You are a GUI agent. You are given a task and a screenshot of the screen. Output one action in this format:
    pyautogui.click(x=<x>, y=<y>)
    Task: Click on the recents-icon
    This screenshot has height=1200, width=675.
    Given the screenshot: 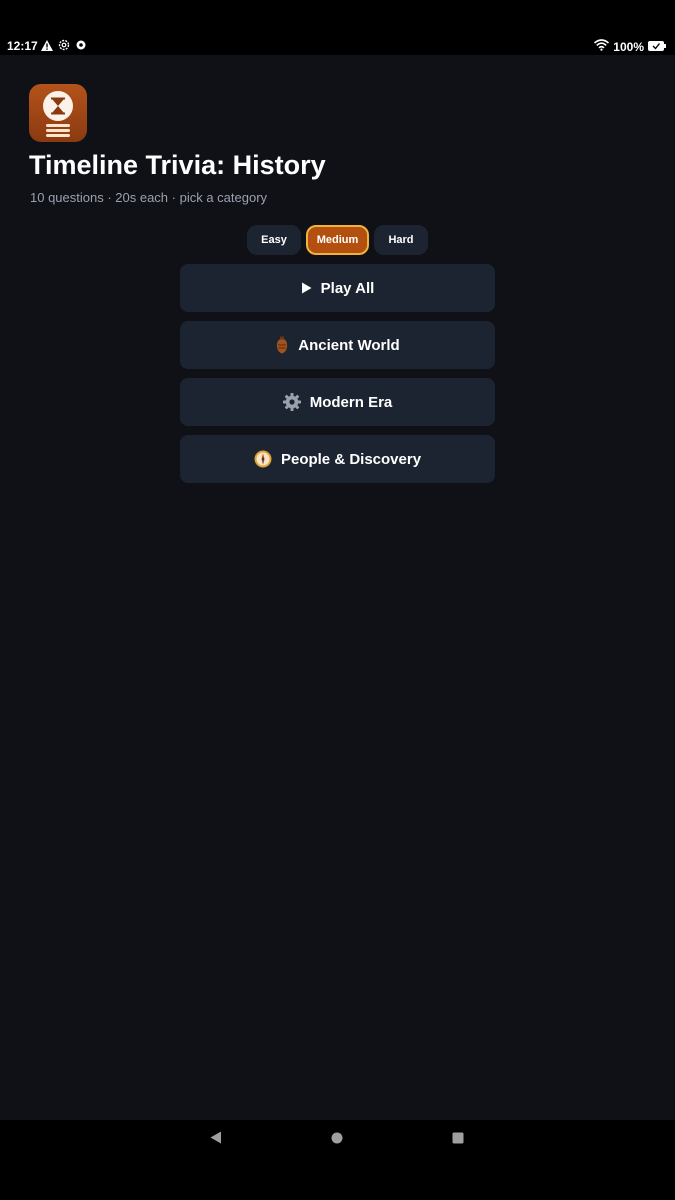 What is the action you would take?
    pyautogui.click(x=458, y=1140)
    